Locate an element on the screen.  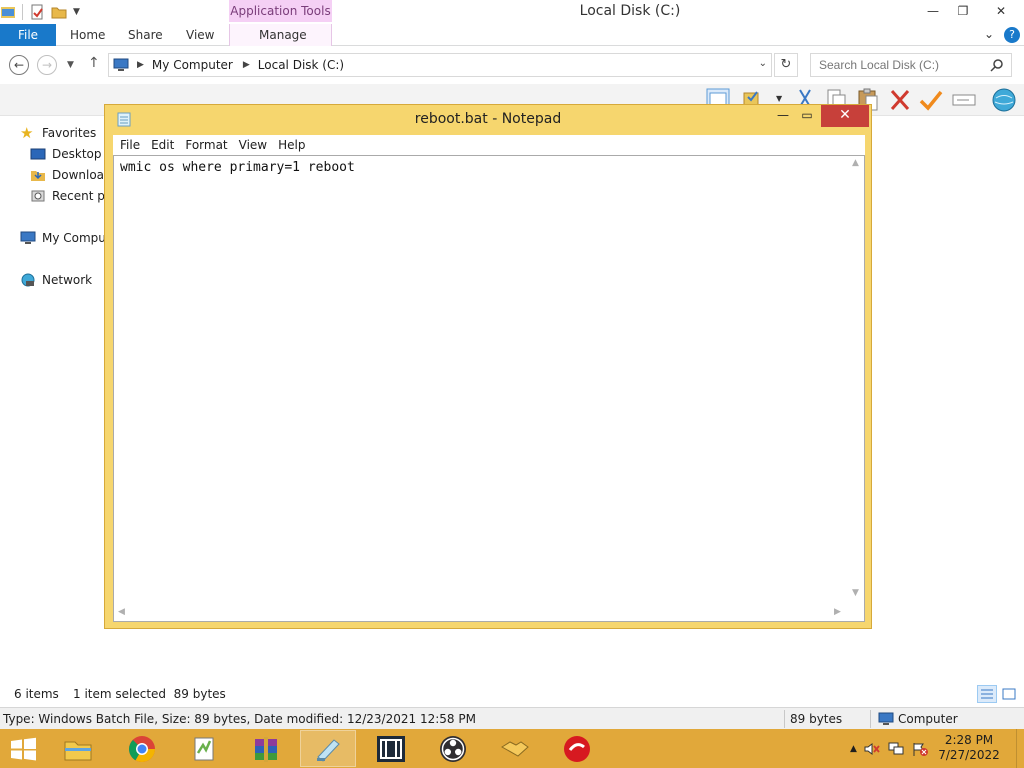
taskbar-notepad is located at coordinates (328, 748).